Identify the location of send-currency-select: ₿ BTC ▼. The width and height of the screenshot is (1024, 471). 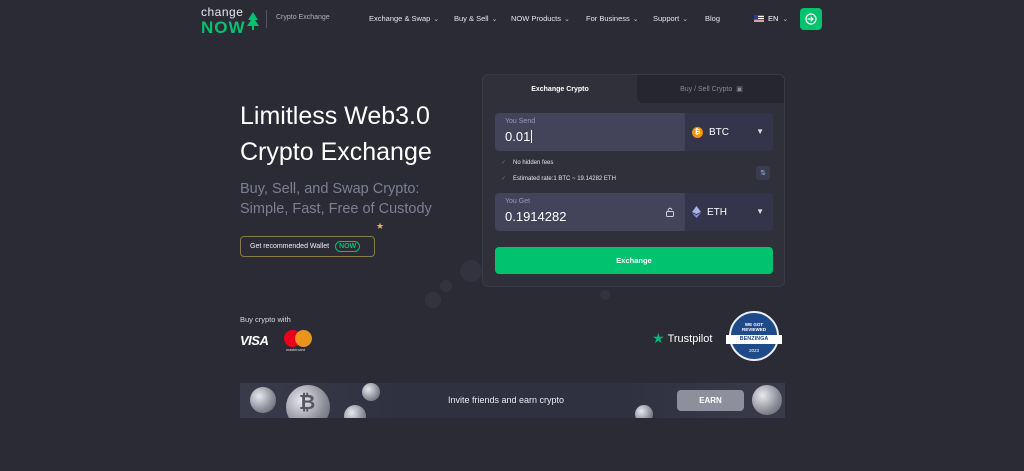
(729, 132).